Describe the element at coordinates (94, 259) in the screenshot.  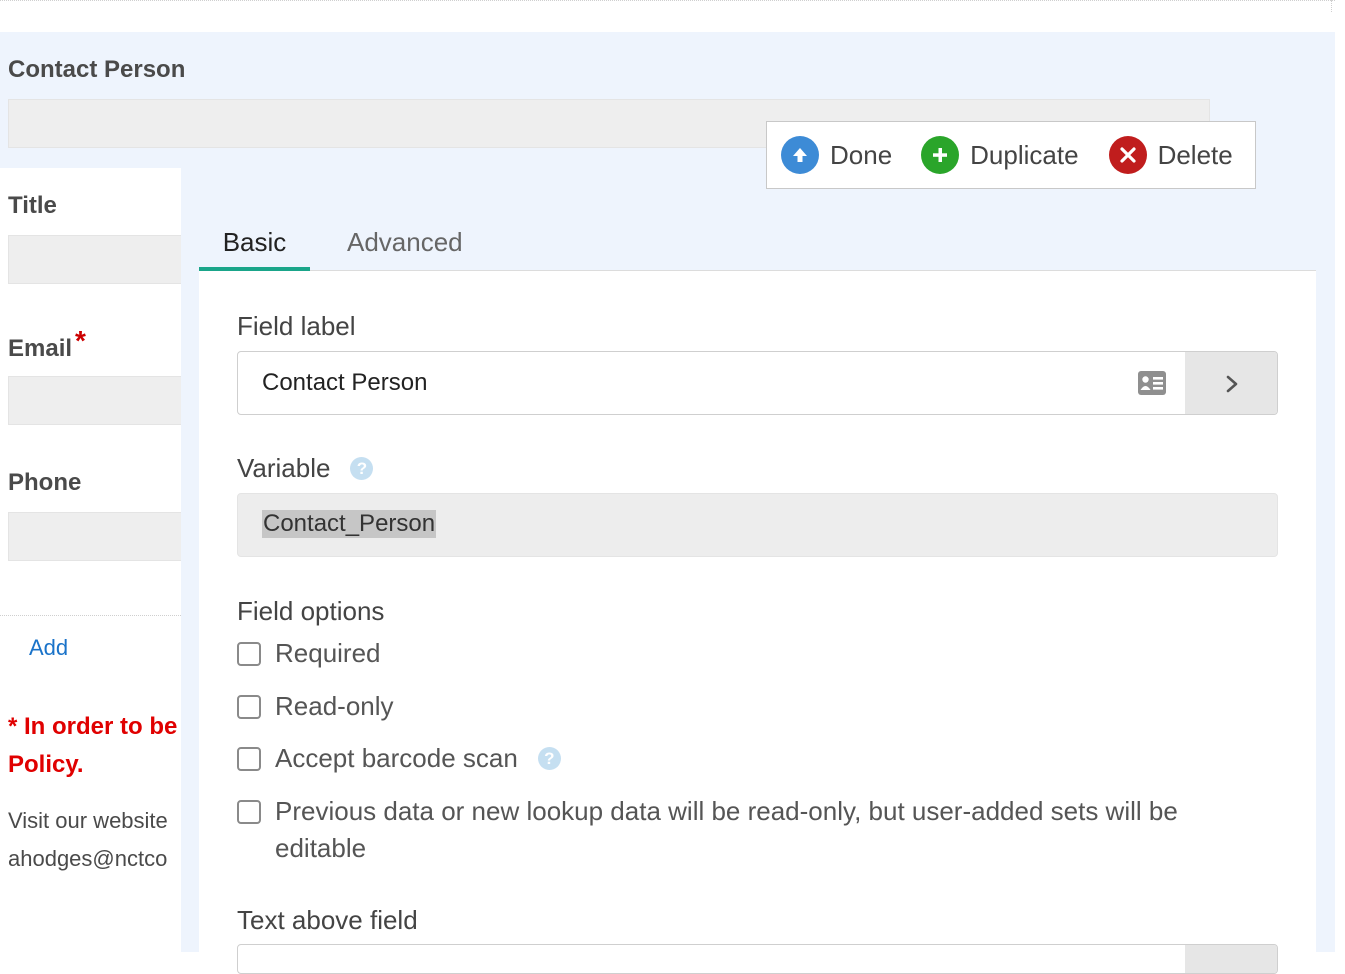
I see `title-preview-input` at that location.